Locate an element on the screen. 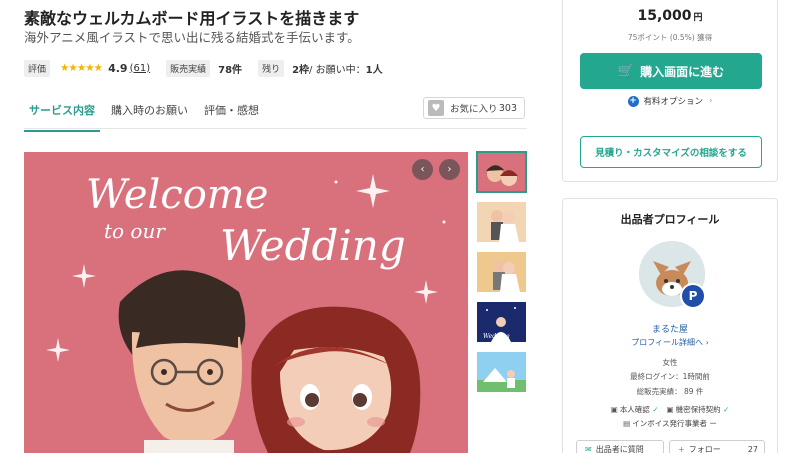 The height and width of the screenshot is (453, 800). tab-service-details: サービス内容 is located at coordinates (62, 114).